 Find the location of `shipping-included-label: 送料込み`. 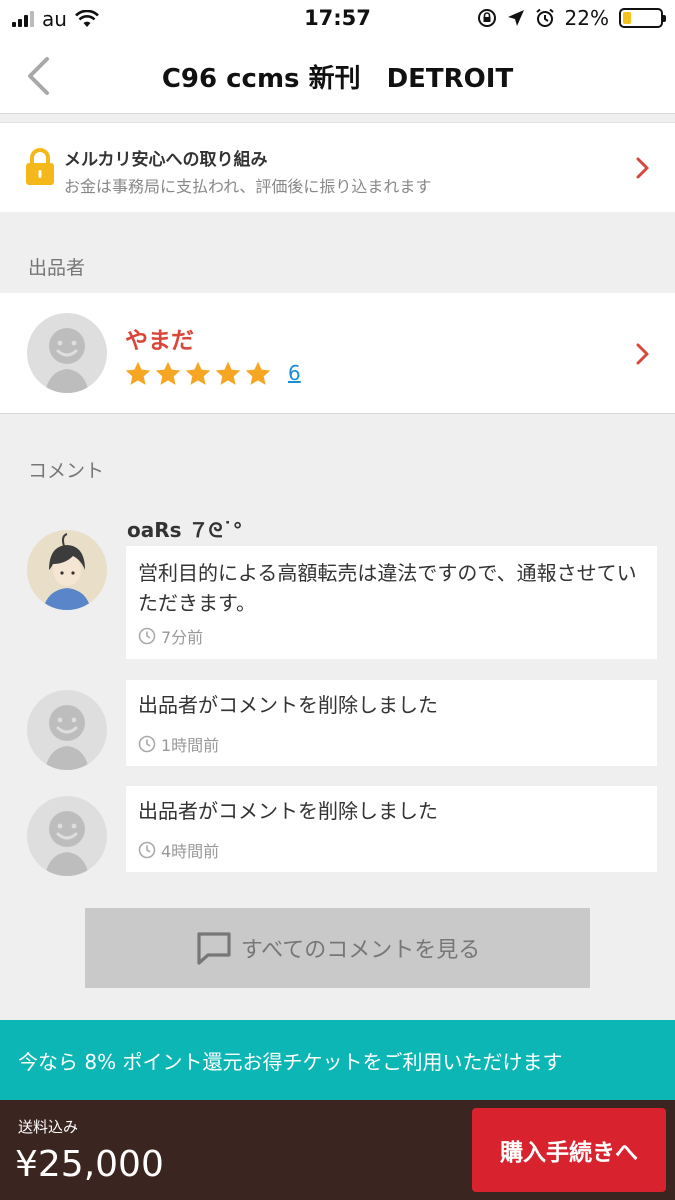

shipping-included-label: 送料込み is located at coordinates (48, 1127).